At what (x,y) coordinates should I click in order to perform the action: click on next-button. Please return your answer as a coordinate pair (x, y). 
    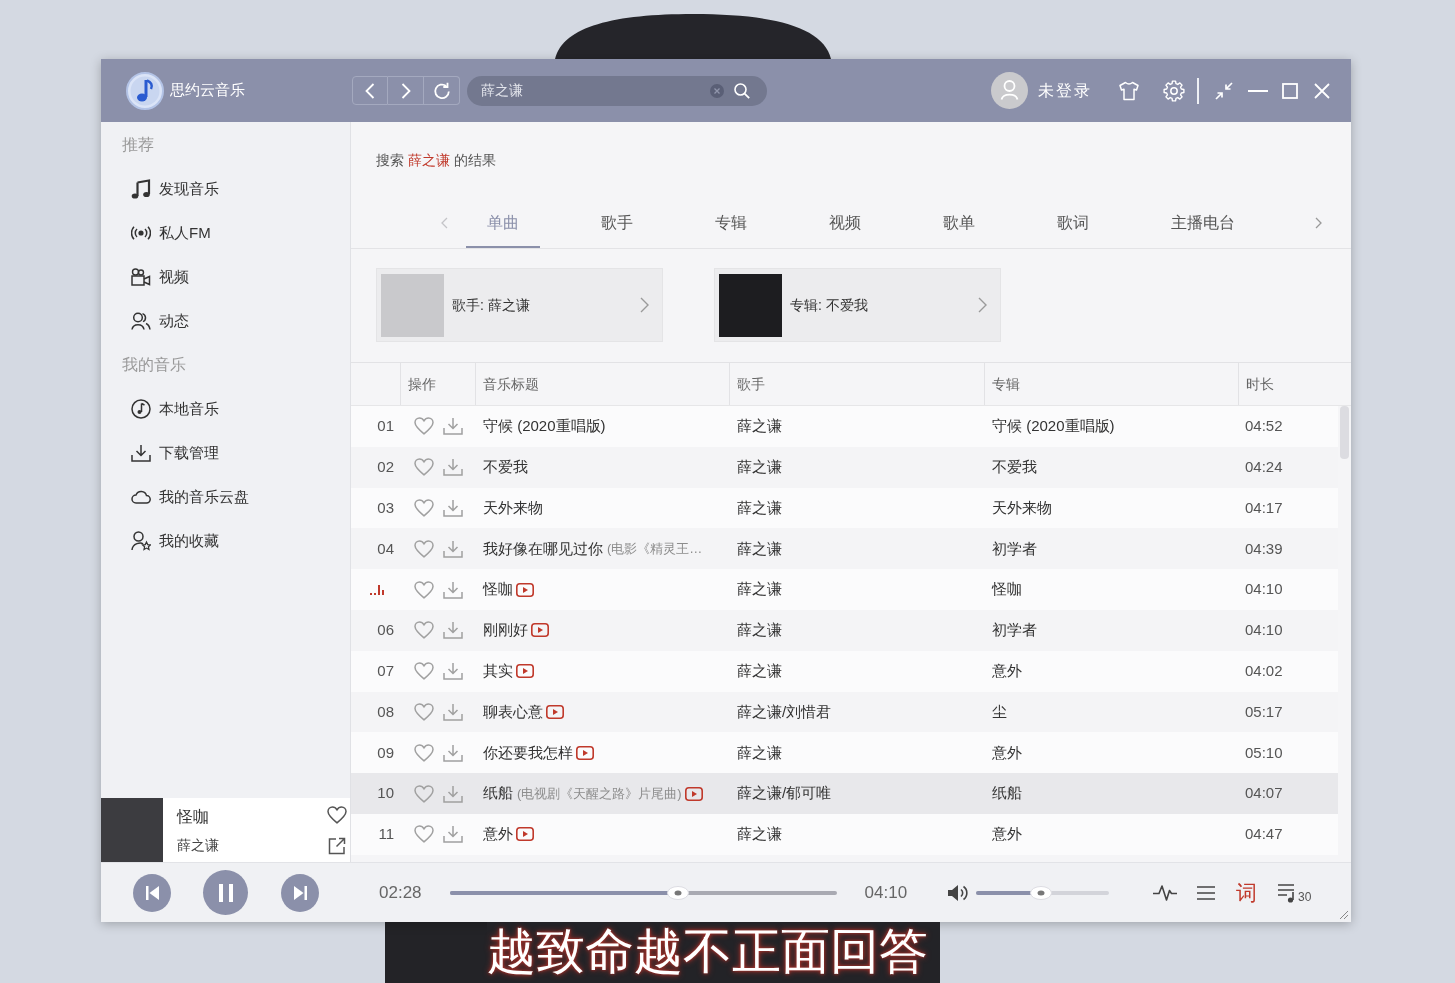
    Looking at the image, I should click on (300, 892).